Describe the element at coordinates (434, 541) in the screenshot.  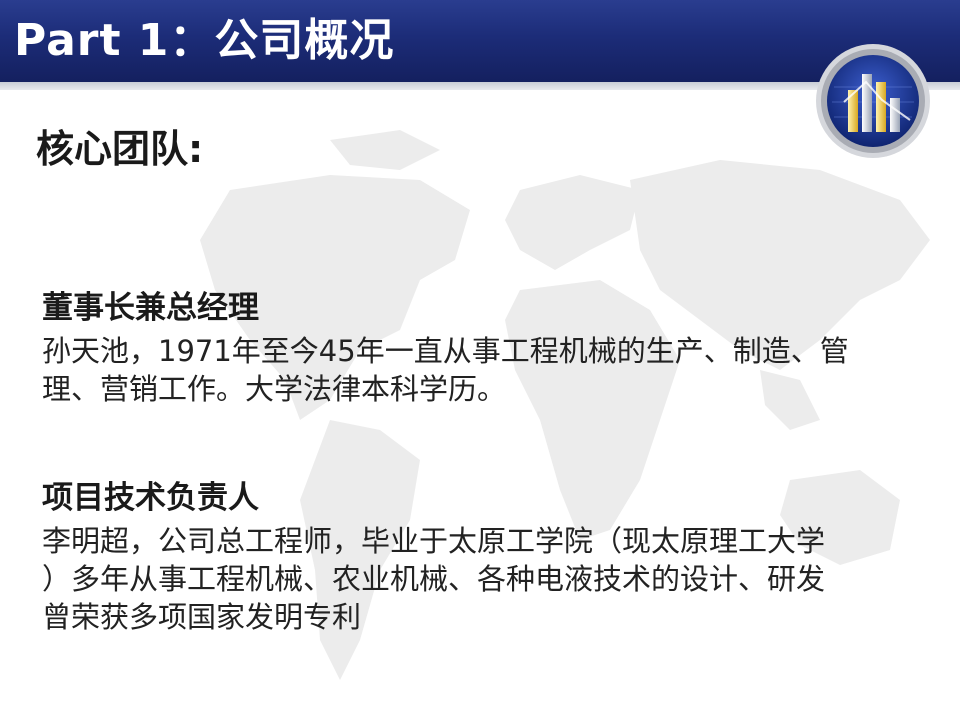
I see `bio-line: 李明超，公司总工程师，毕业于太原工学院（现太原理工大学` at that location.